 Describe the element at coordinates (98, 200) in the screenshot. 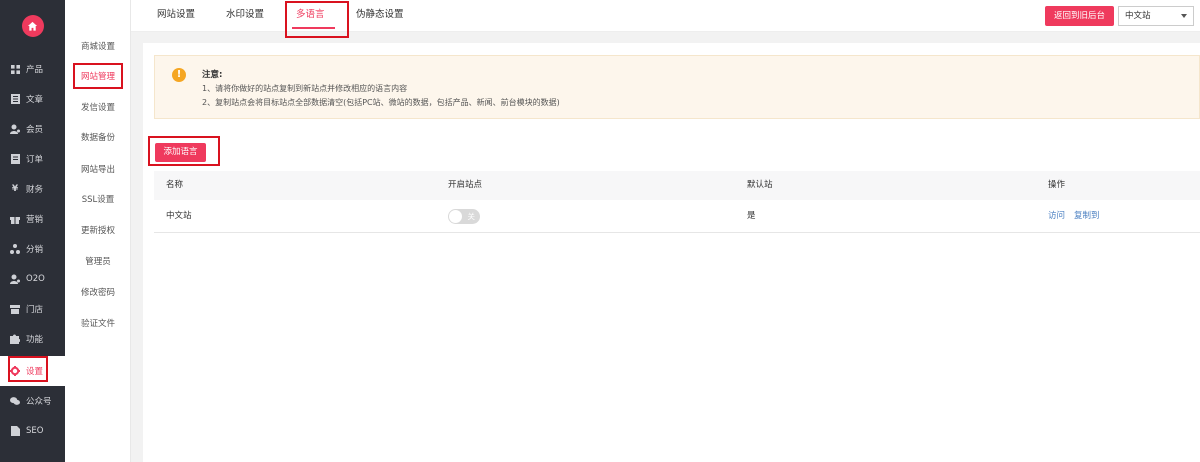

I see `subnav-item-ssl-settings: SSL设置` at that location.